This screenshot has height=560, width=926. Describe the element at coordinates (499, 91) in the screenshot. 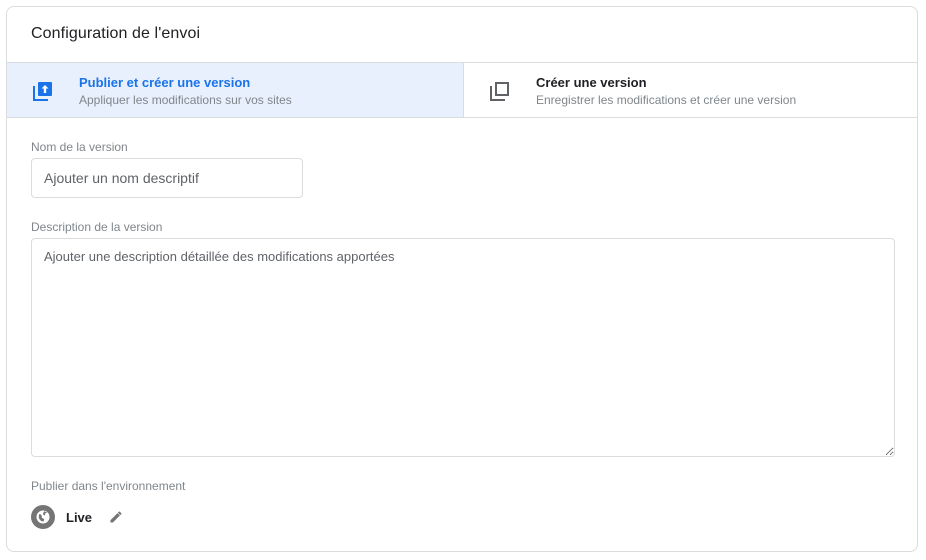

I see `version-icon` at that location.